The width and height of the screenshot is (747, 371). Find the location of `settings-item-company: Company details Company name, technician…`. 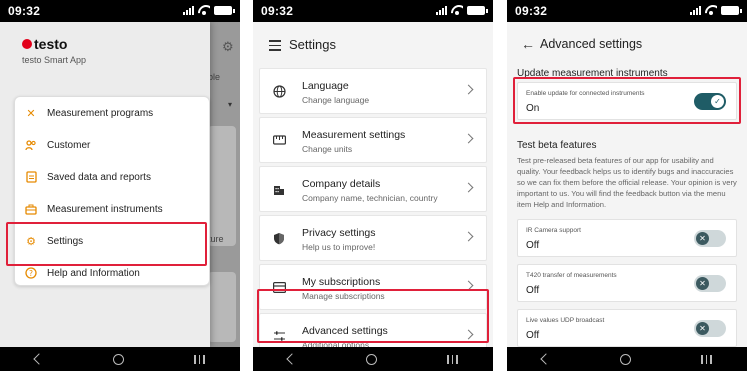

settings-item-company: Company details Company name, technician… is located at coordinates (373, 189).